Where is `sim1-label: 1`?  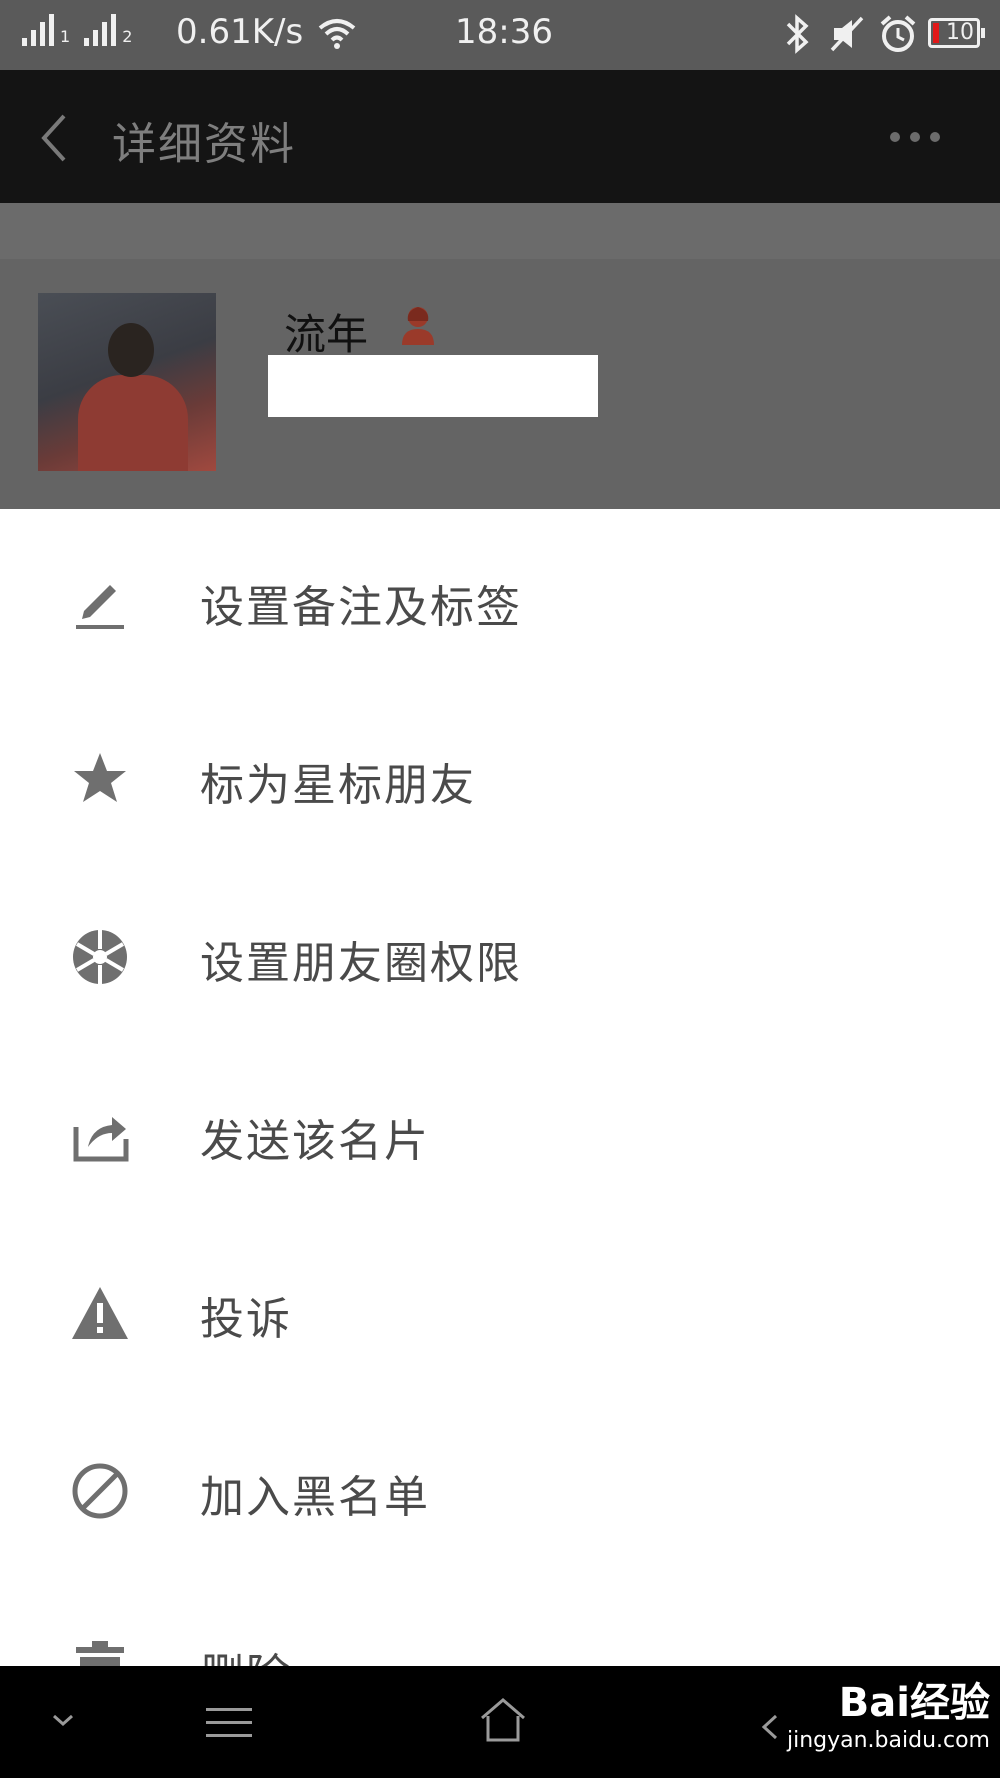
sim1-label: 1 is located at coordinates (65, 36).